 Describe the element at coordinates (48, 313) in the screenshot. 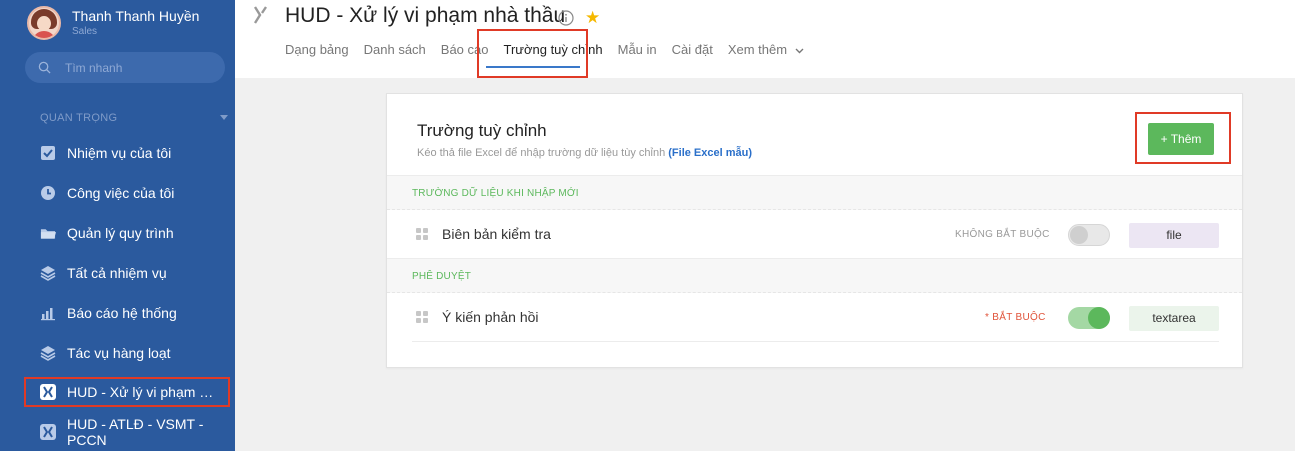

I see `bar-chart-icon` at that location.